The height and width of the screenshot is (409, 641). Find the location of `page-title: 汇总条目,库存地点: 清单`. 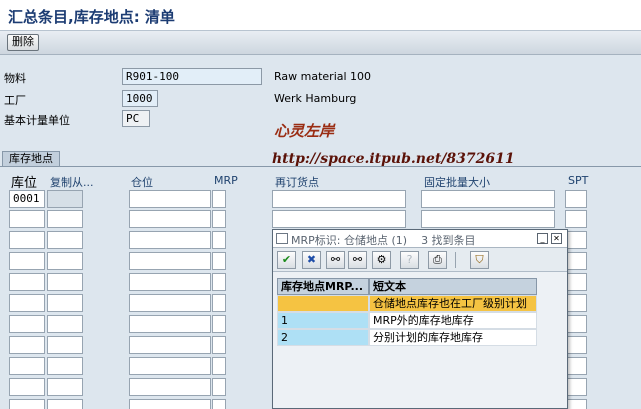

page-title: 汇总条目,库存地点: 清单 is located at coordinates (91, 17).